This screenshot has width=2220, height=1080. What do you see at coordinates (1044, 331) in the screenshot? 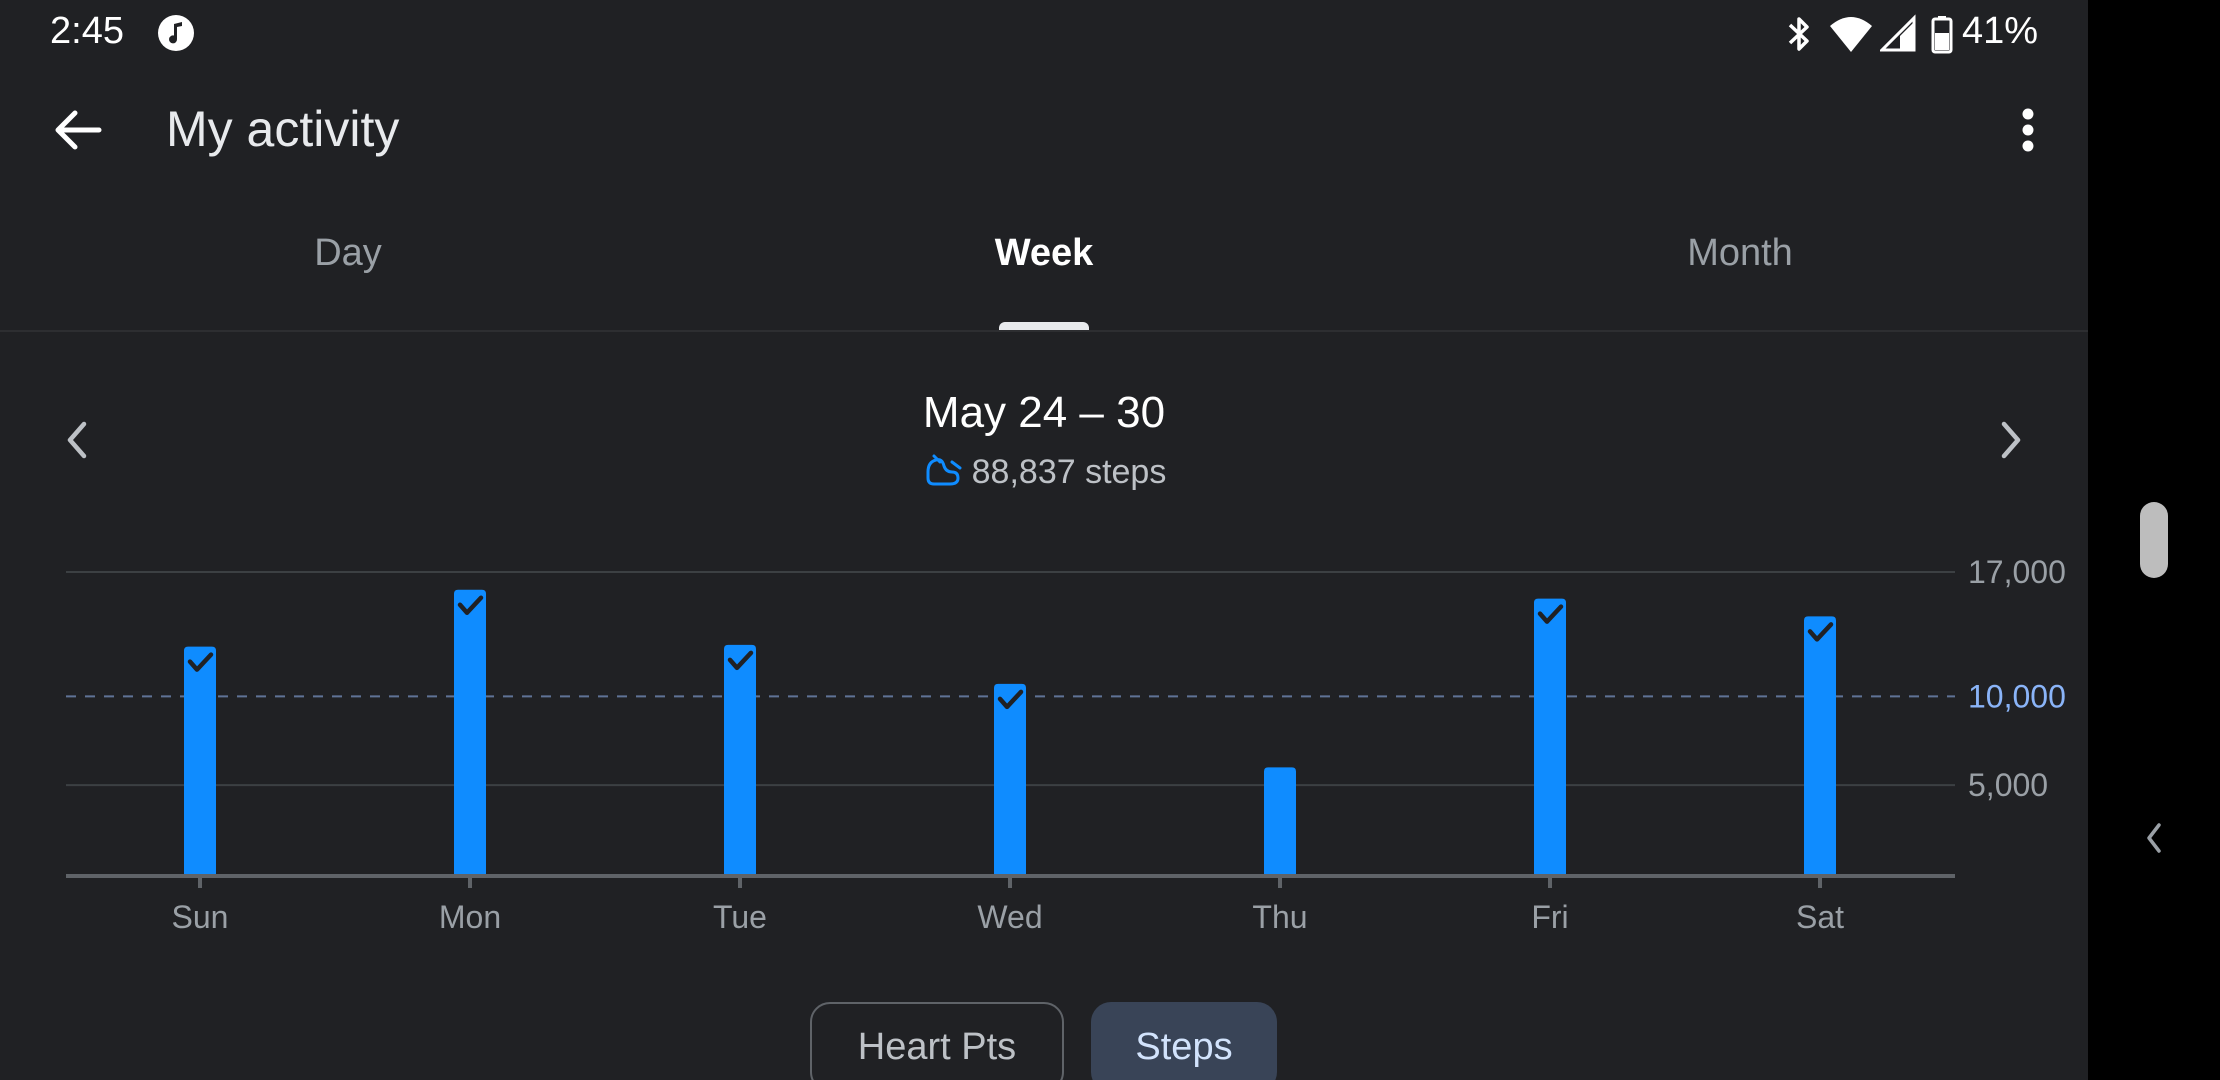
I see `tab-divider` at bounding box center [1044, 331].